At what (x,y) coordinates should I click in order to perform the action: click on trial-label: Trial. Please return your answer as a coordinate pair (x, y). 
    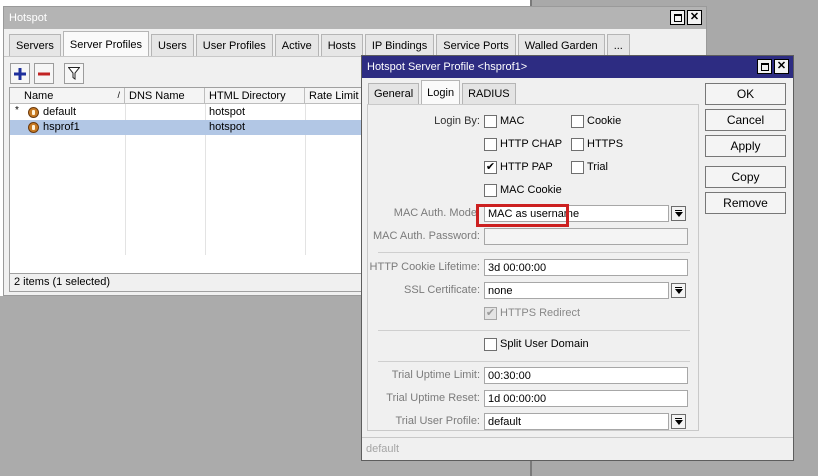
    Looking at the image, I should click on (597, 167).